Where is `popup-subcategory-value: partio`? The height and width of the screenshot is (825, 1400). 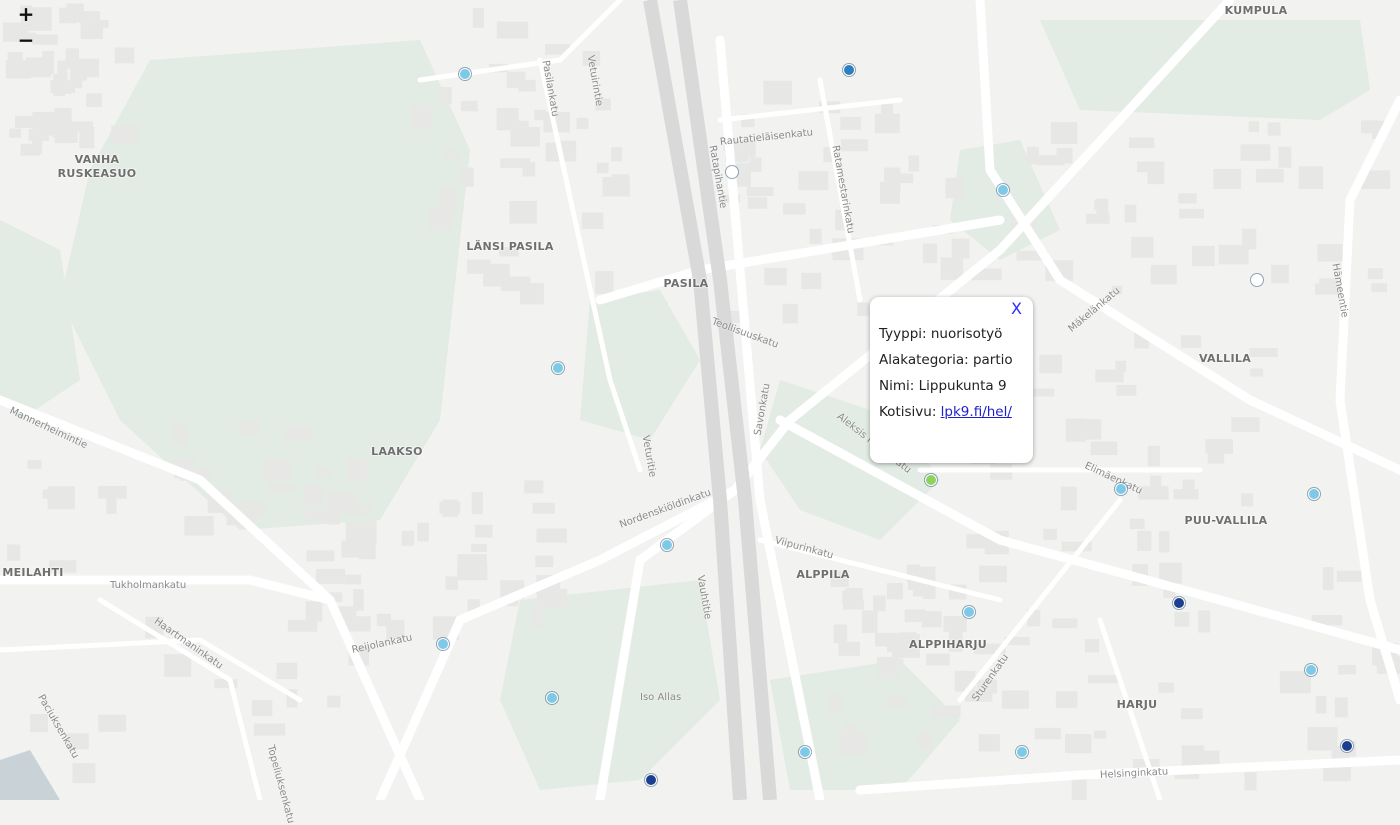 popup-subcategory-value: partio is located at coordinates (992, 360).